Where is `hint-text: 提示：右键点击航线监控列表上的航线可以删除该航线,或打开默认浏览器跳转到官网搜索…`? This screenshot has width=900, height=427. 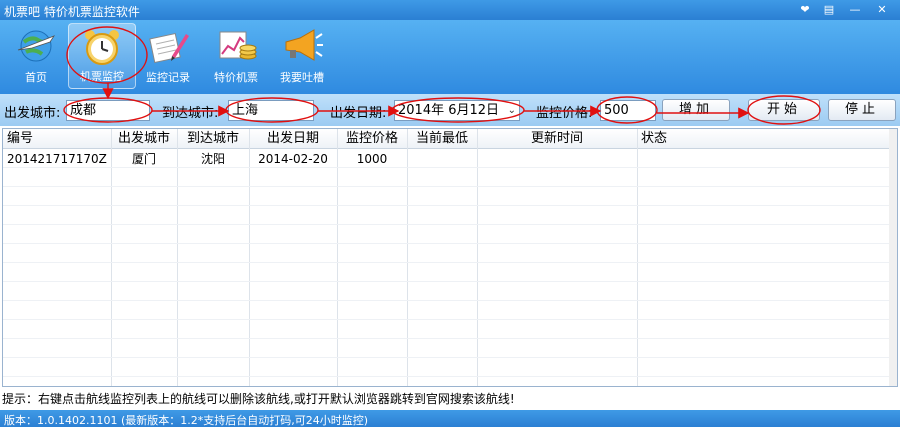 hint-text: 提示：右键点击航线监控列表上的航线可以删除该航线,或打开默认浏览器跳转到官网搜索… is located at coordinates (258, 399).